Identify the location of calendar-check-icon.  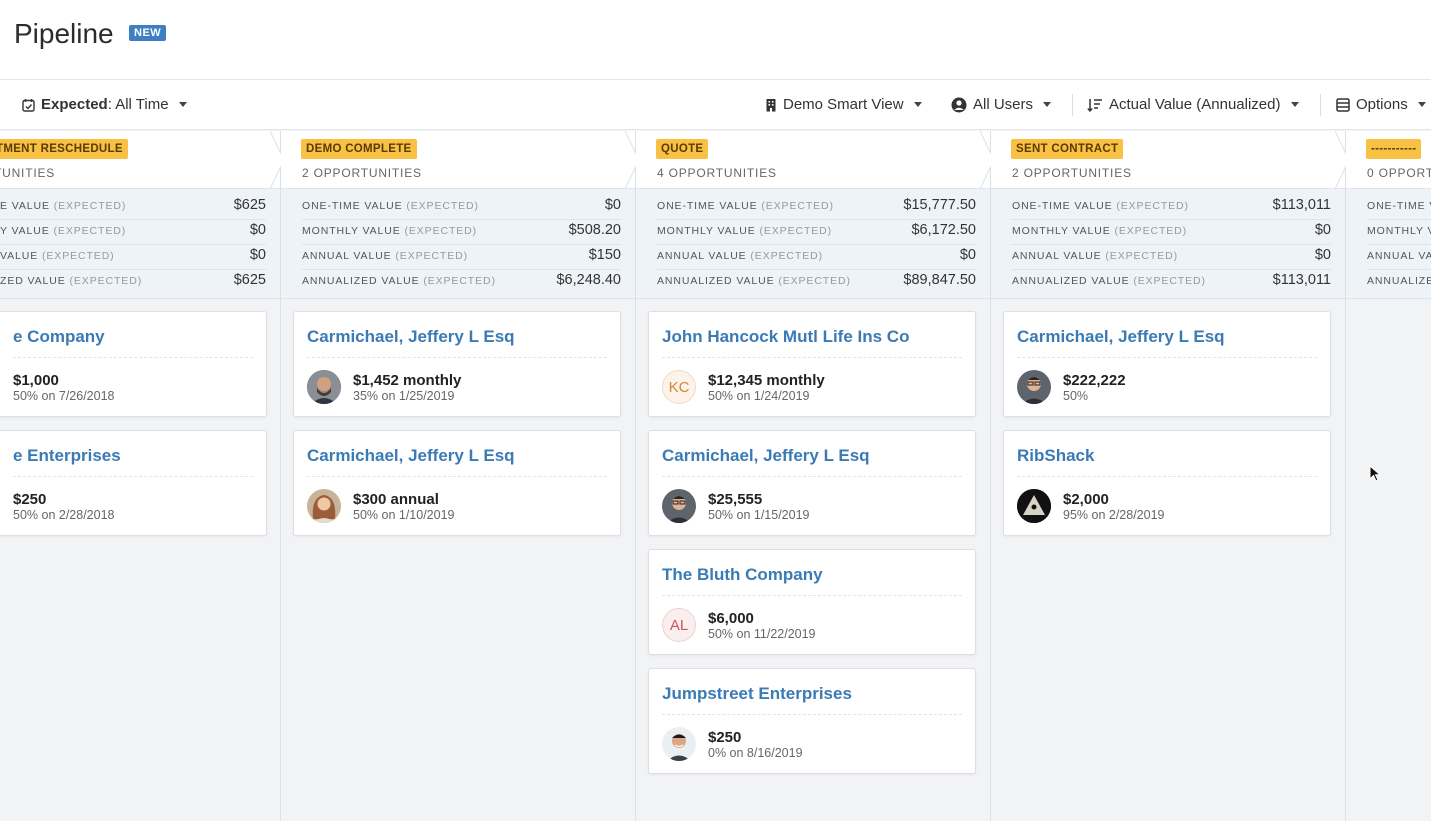
(28, 105).